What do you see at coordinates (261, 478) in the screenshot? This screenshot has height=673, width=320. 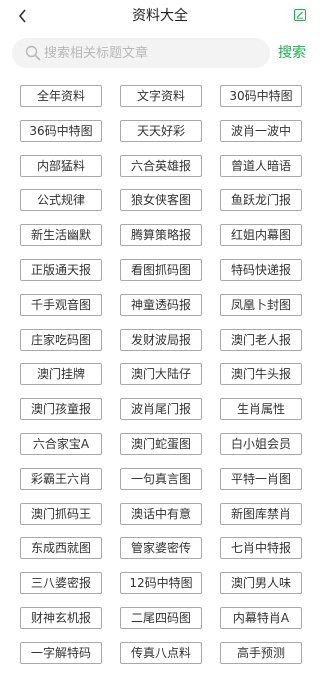 I see `category-item: 平特一肖图` at bounding box center [261, 478].